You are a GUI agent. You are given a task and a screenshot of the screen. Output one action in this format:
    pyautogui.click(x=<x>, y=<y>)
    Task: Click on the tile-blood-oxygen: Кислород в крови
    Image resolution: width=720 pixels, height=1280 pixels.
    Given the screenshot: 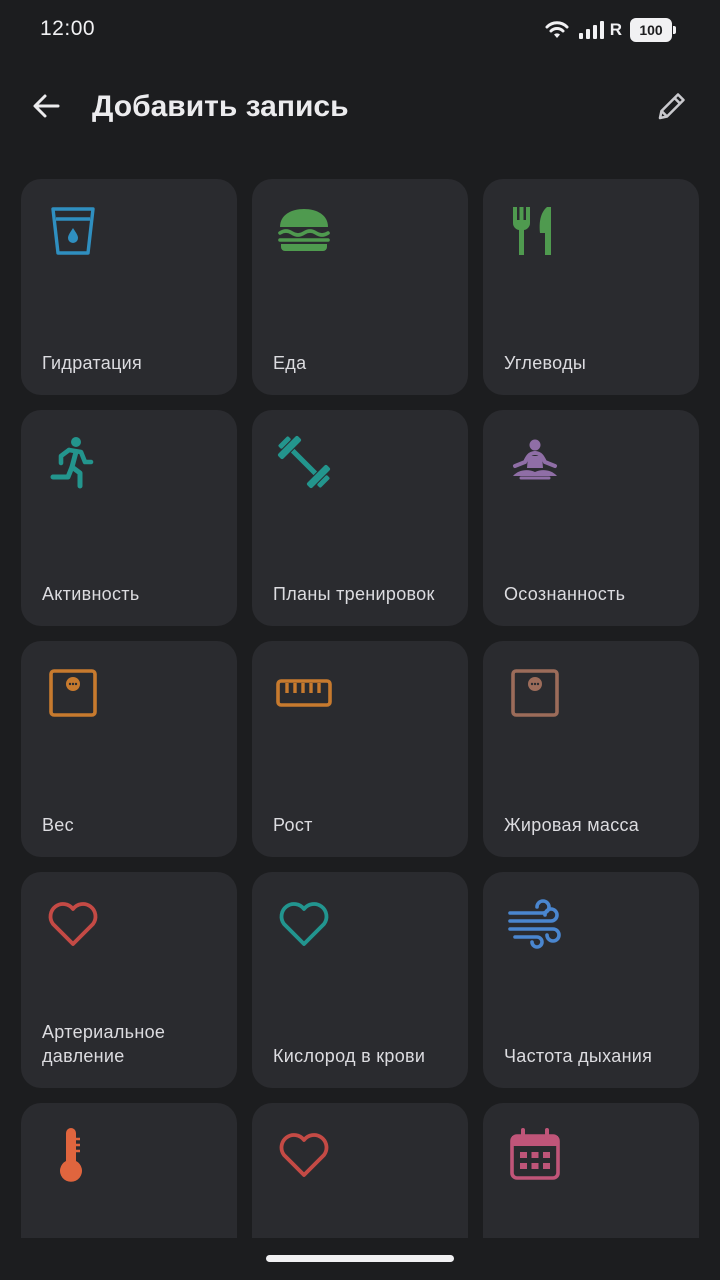 What is the action you would take?
    pyautogui.click(x=360, y=980)
    